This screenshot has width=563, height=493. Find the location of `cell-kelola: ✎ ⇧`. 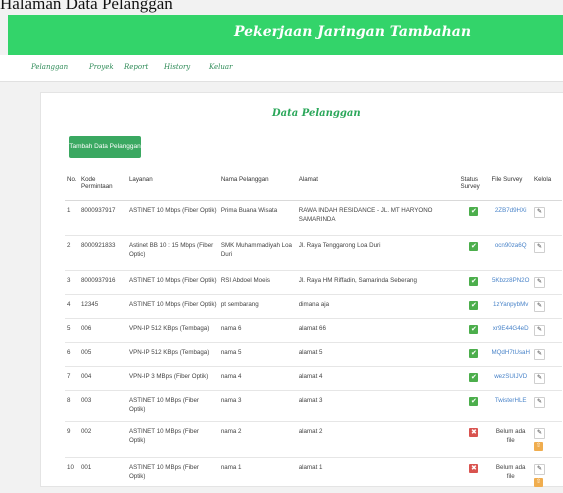

cell-kelola: ✎ ⇧ is located at coordinates (546, 439).